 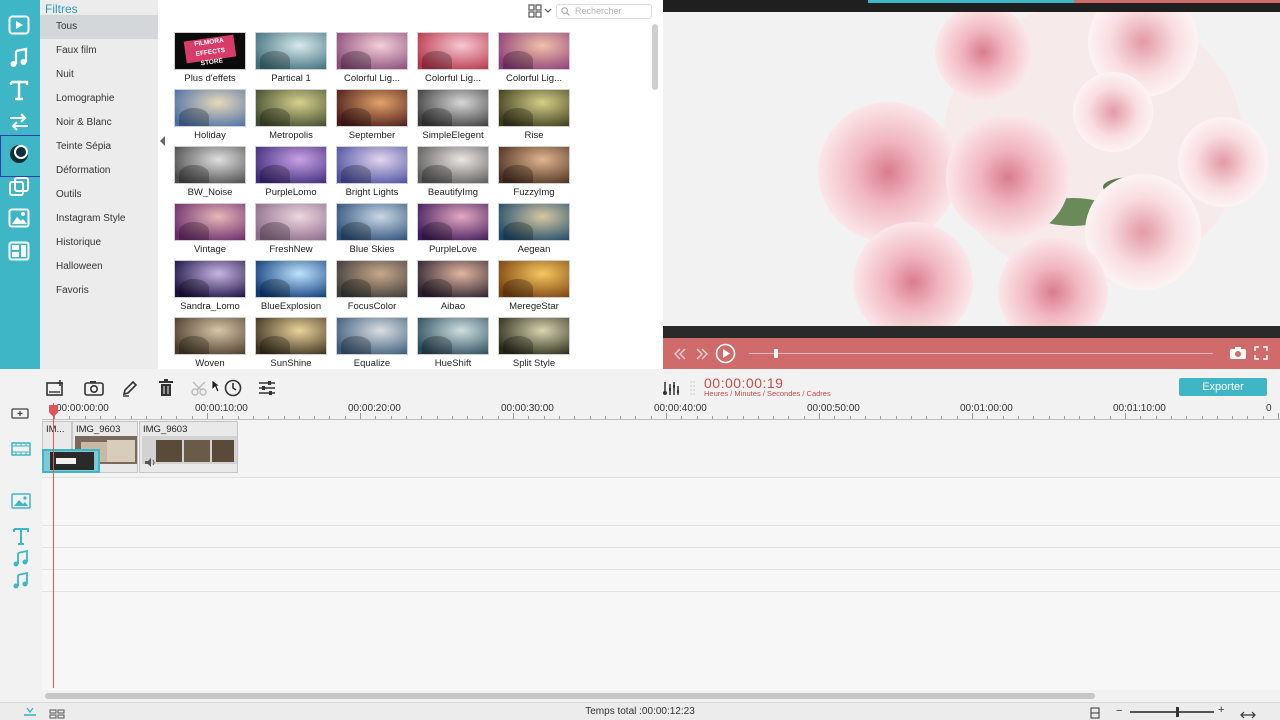 I want to click on collapse-panel-icon, so click(x=163, y=141).